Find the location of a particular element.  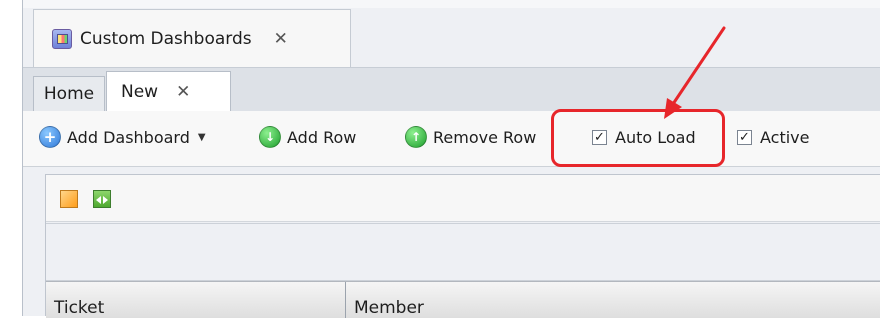

remove-row-icon: ↑ is located at coordinates (416, 137).